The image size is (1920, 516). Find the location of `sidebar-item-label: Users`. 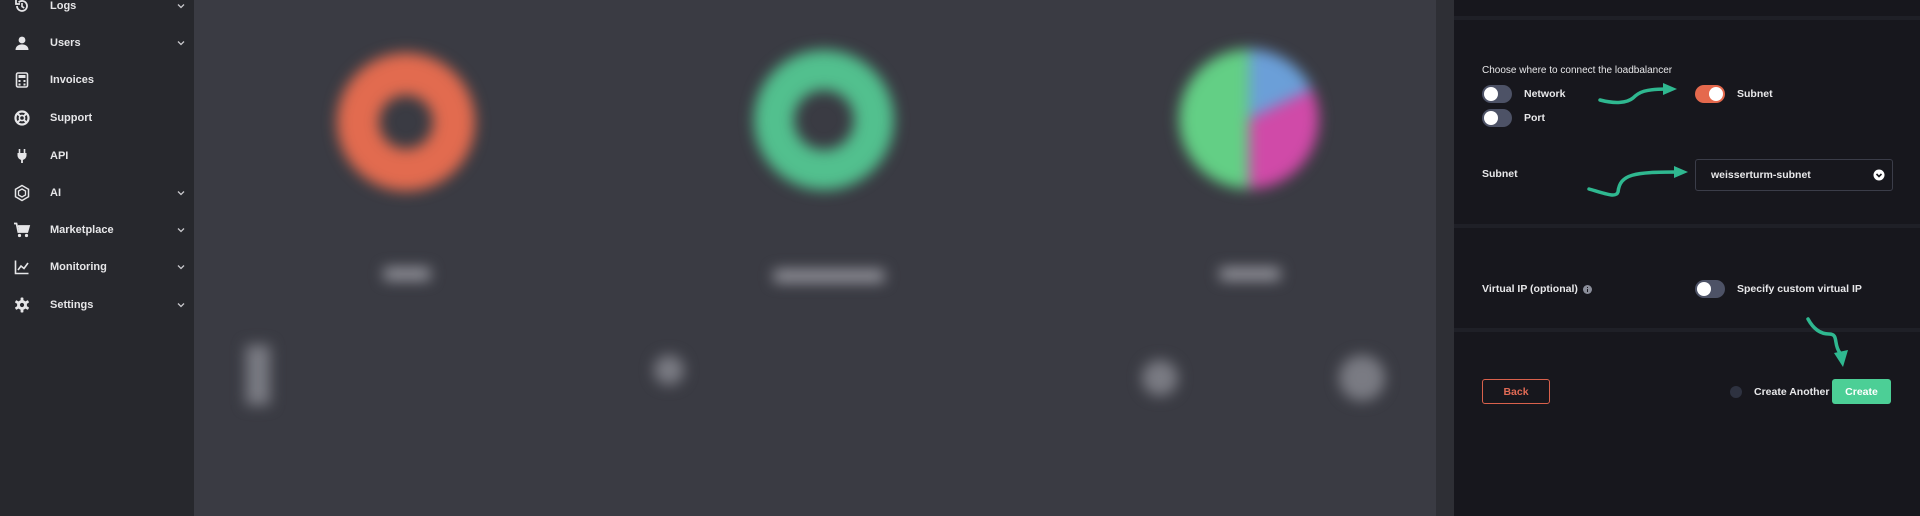

sidebar-item-label: Users is located at coordinates (65, 43).